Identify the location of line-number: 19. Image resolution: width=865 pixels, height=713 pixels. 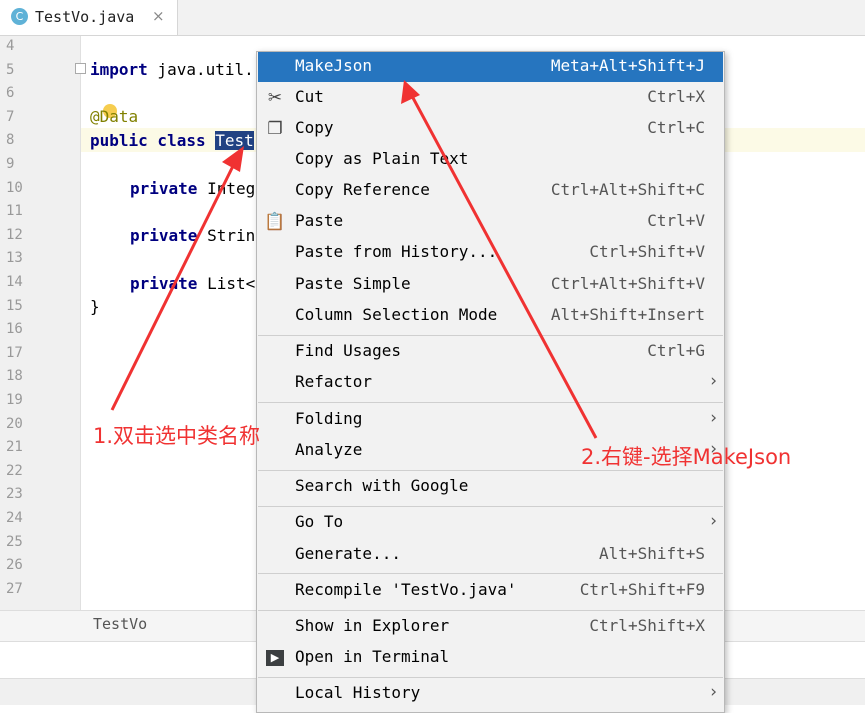
(14, 400).